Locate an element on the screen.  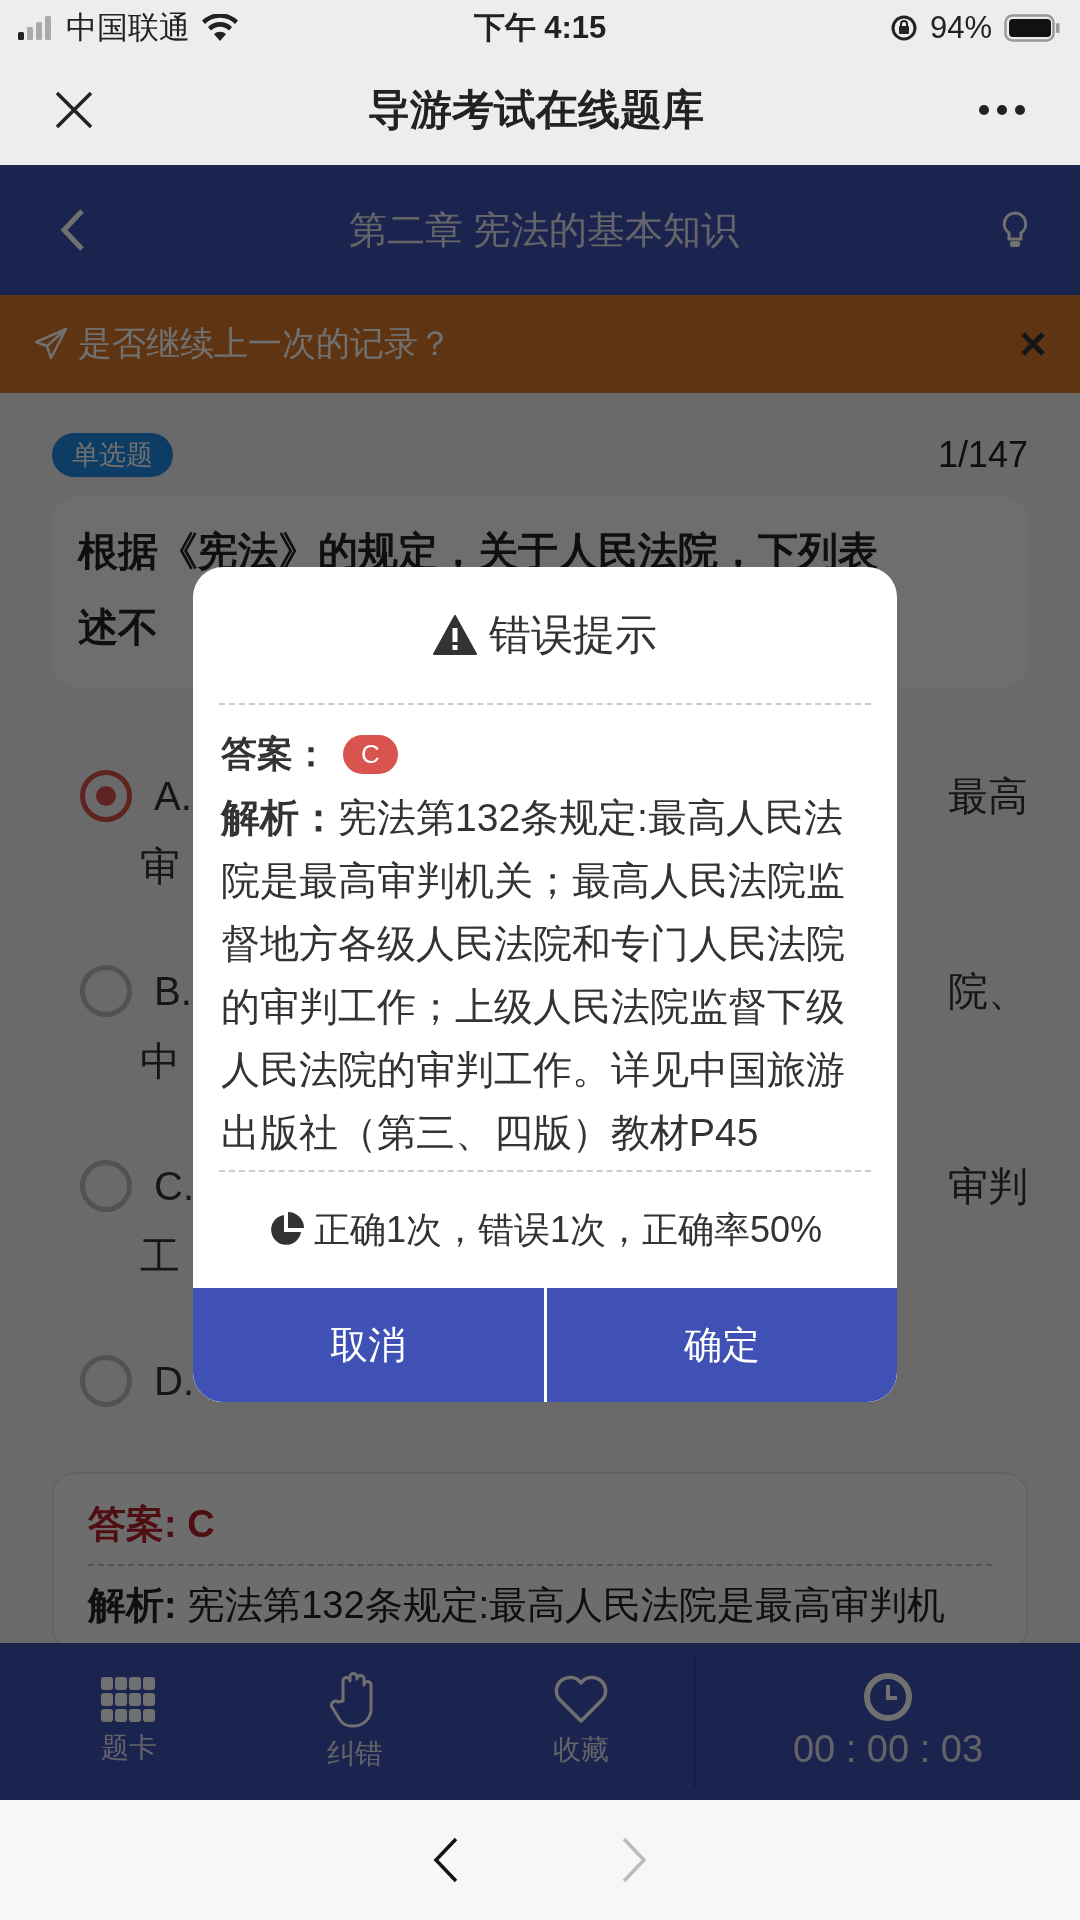
toolbar-item: 纠错 is located at coordinates (355, 1721).